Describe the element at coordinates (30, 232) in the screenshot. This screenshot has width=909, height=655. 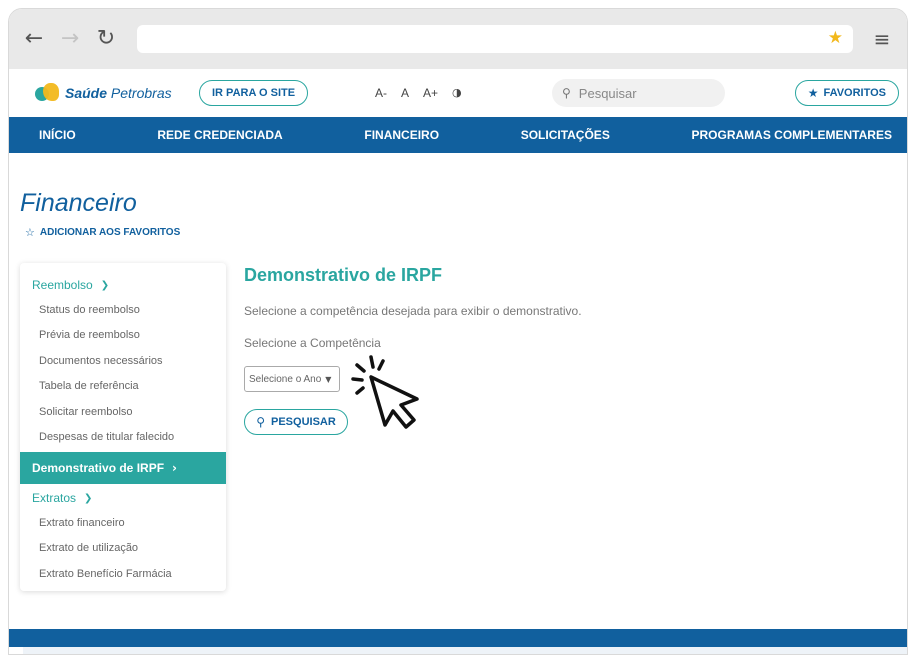
I see `star-outline-icon: ☆` at that location.